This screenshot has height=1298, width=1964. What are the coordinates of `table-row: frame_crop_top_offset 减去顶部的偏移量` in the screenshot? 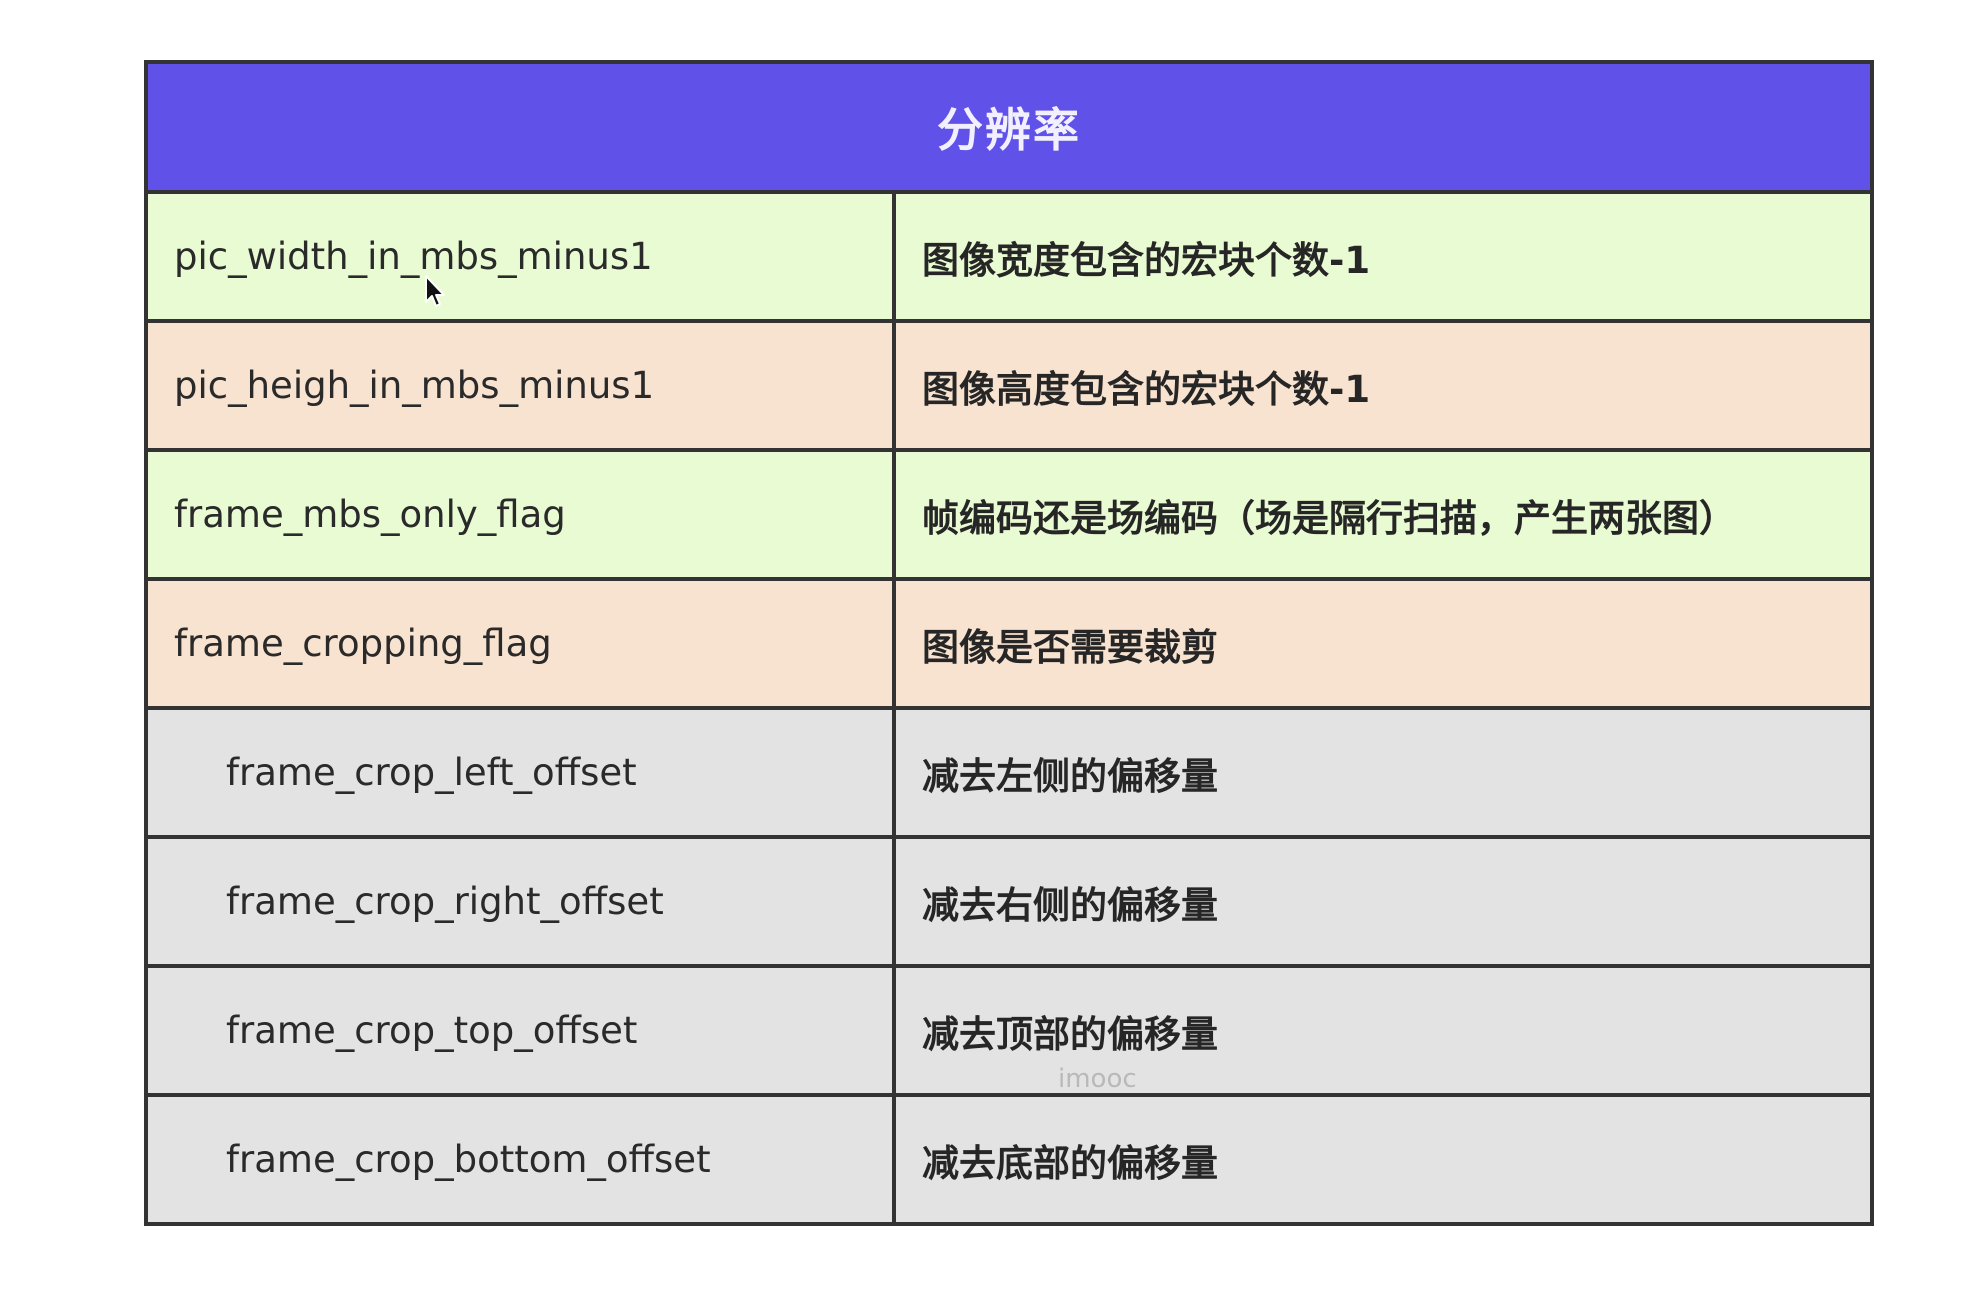 It's located at (1009, 1032).